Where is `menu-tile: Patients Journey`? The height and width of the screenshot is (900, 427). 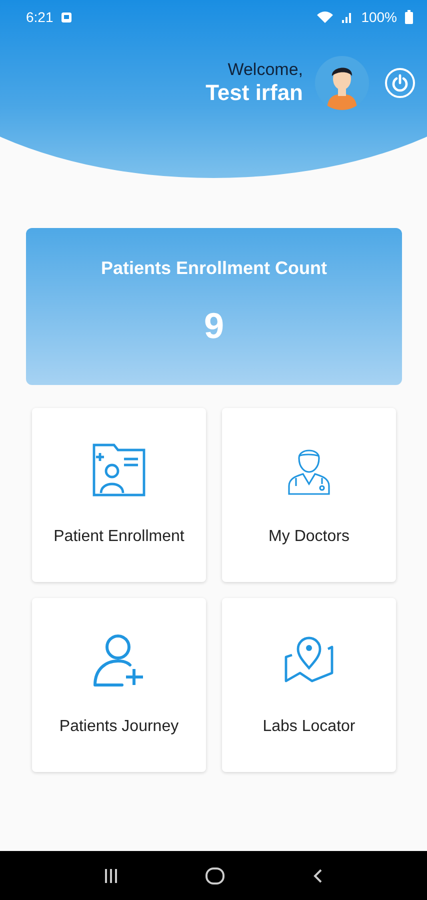 menu-tile: Patients Journey is located at coordinates (119, 685).